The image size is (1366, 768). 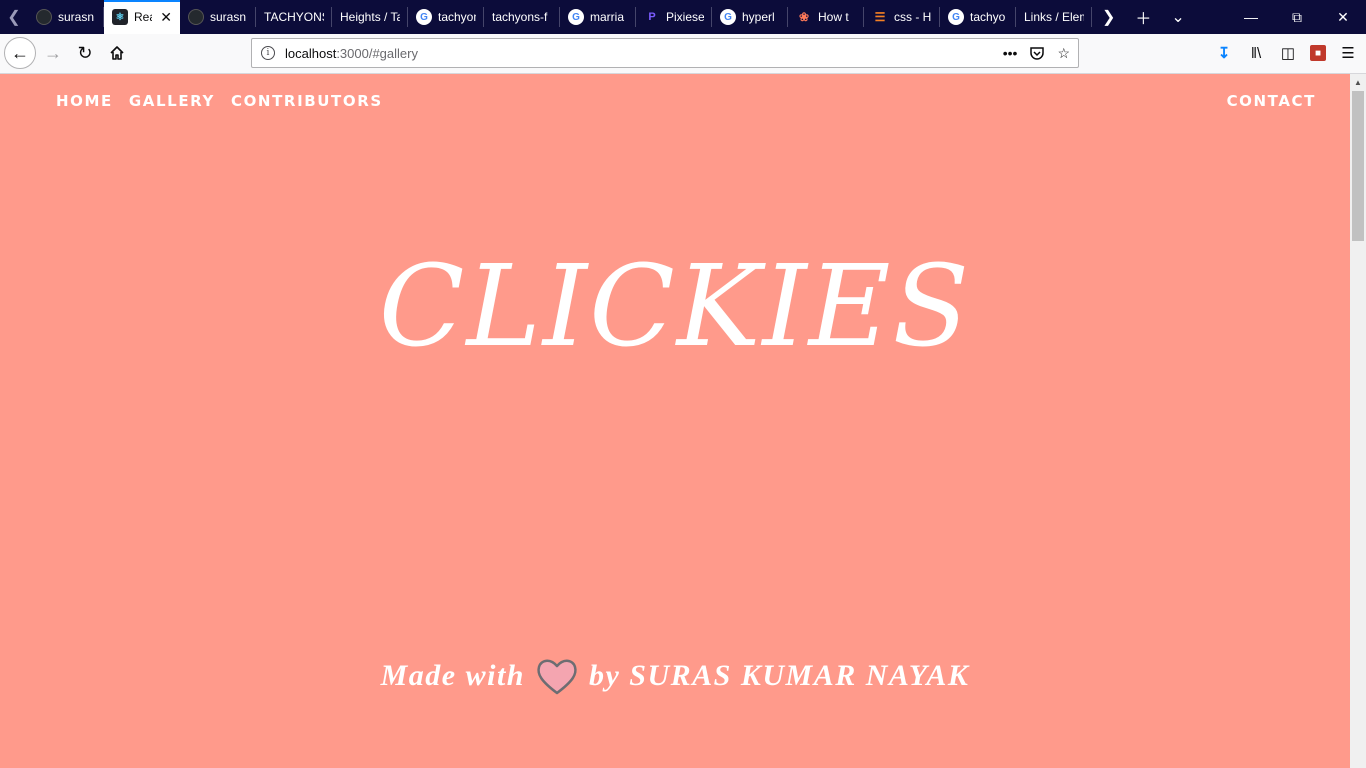 I want to click on tab-10: ❀ How t, so click(x=826, y=17).